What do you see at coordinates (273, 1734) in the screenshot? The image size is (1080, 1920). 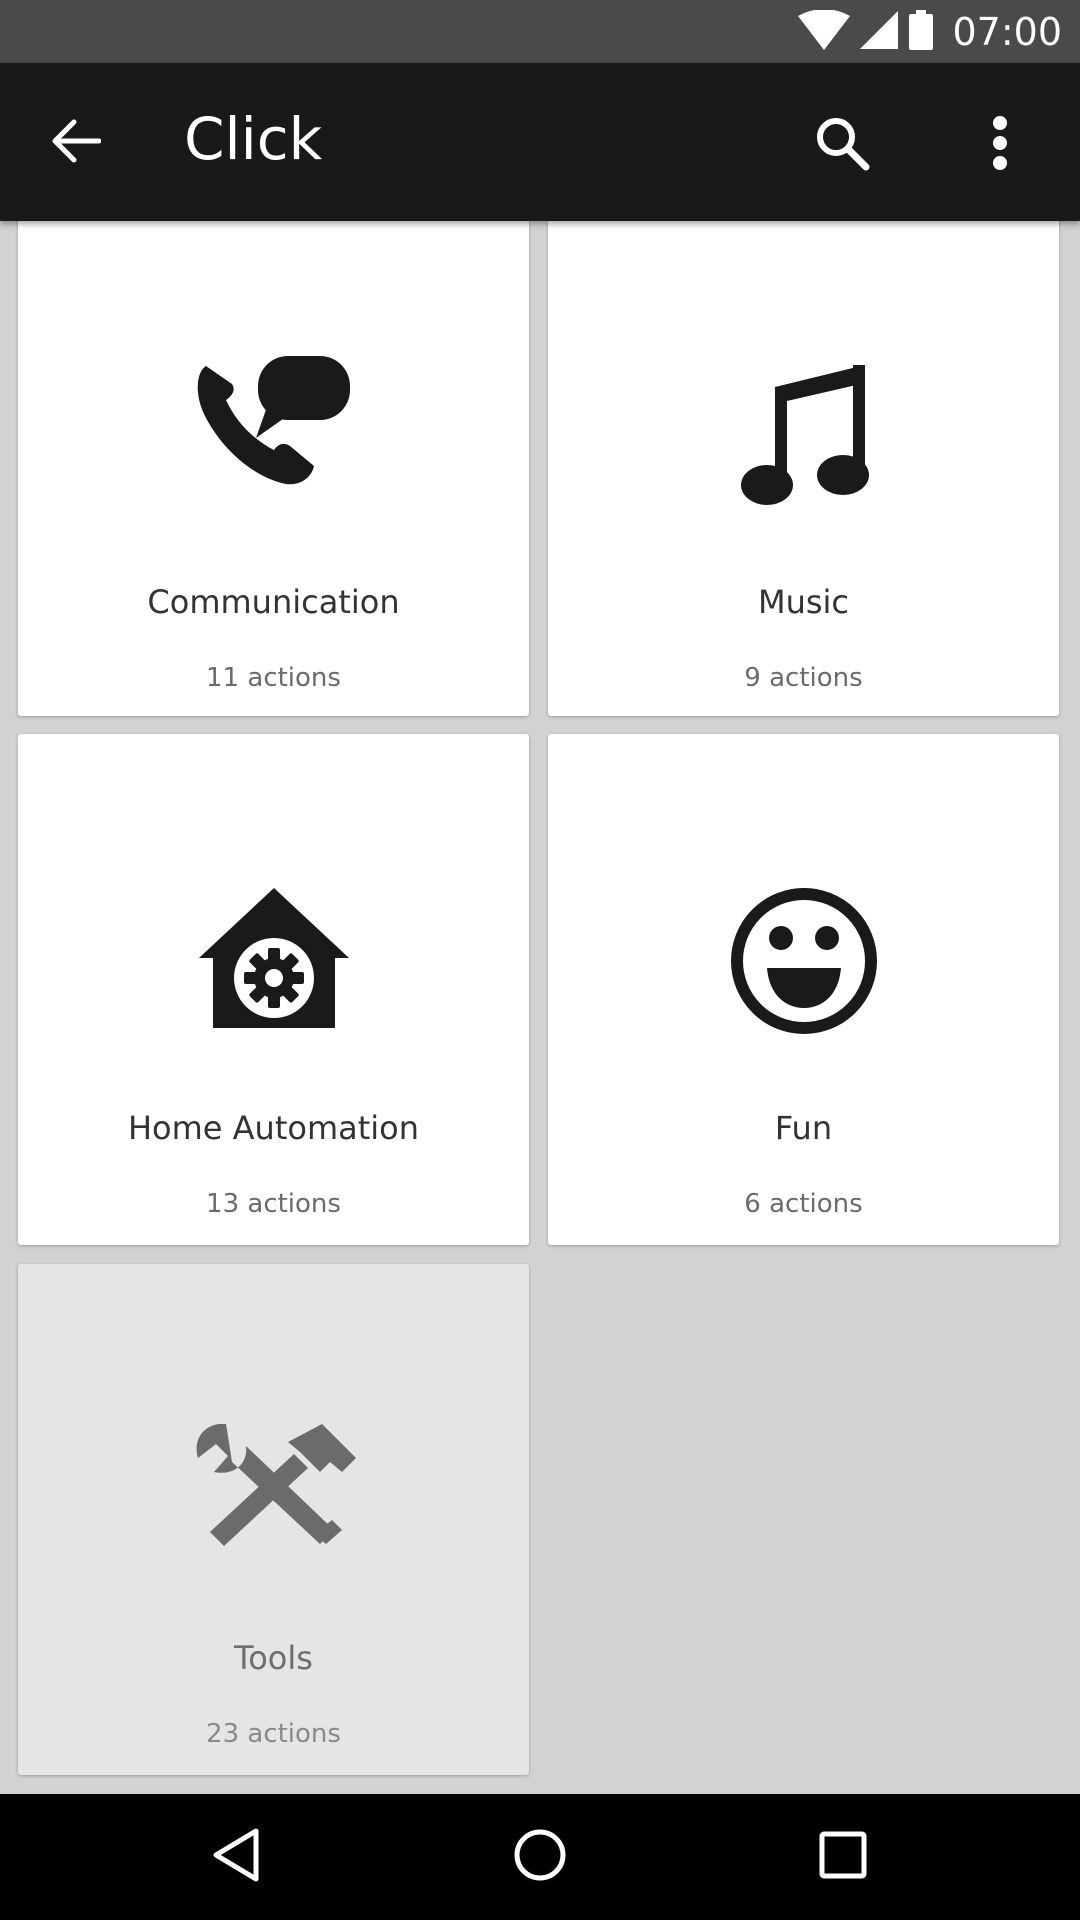 I see `category-action-count: 23 actions` at bounding box center [273, 1734].